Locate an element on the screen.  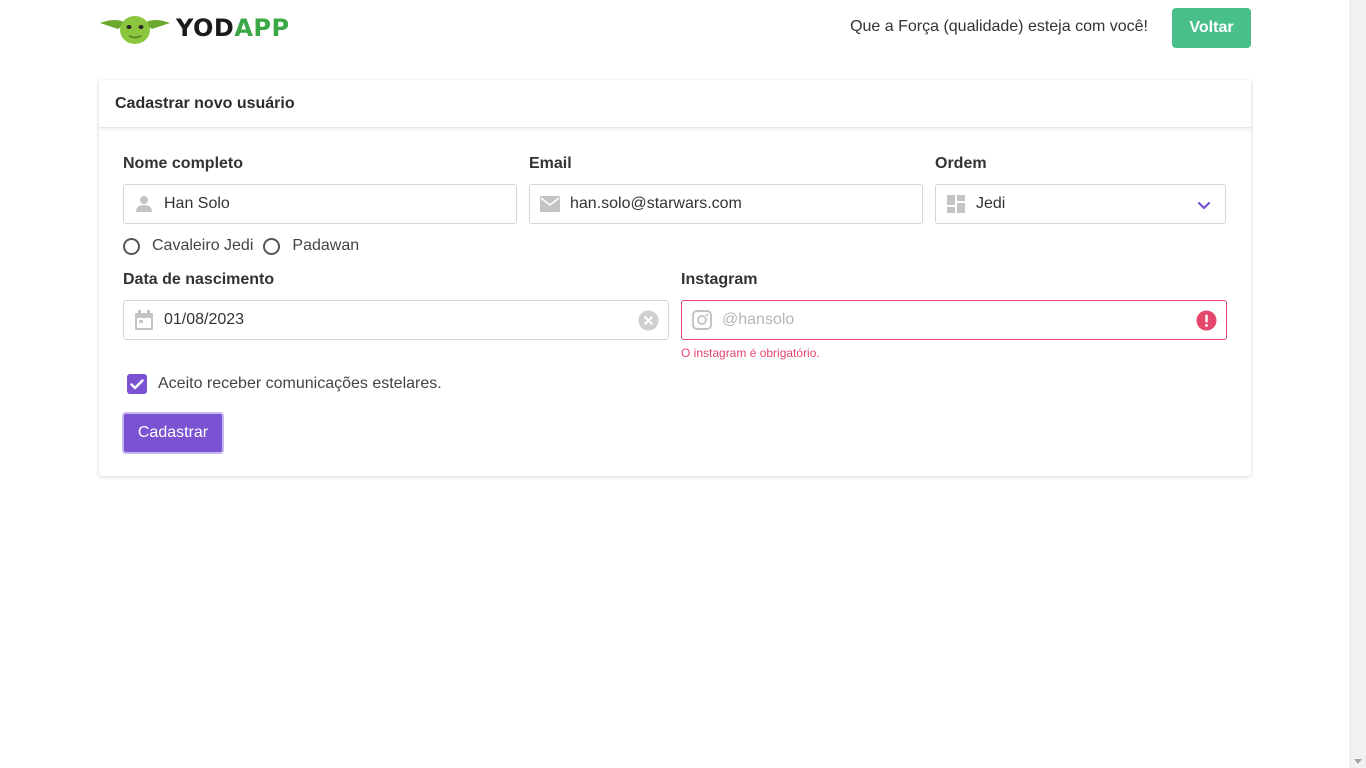
dashboard-icon is located at coordinates (956, 204).